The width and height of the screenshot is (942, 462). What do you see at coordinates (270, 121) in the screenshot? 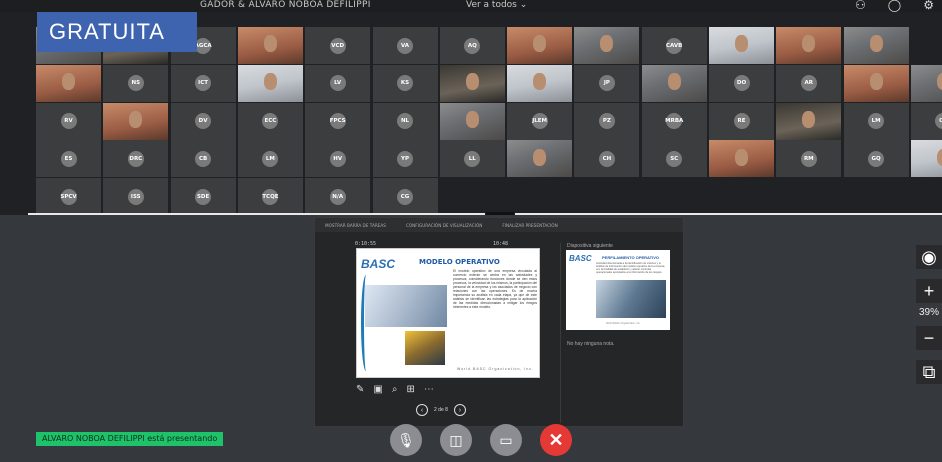
I see `participant-tile: ECC` at bounding box center [270, 121].